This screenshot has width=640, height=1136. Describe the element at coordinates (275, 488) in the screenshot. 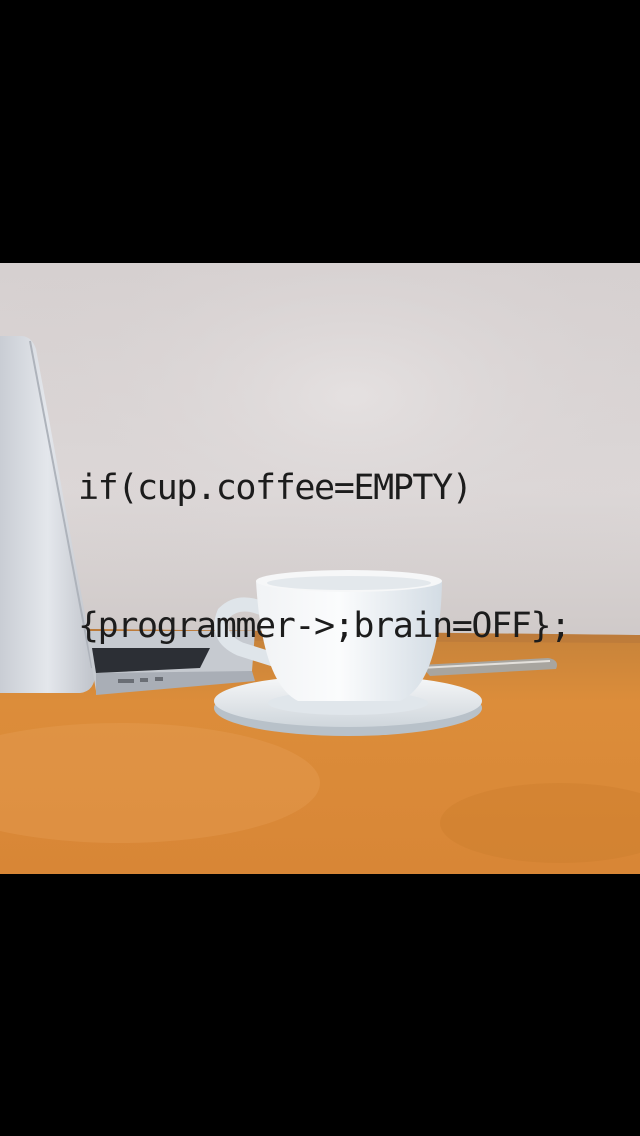

I see `code-line-1: if(cup.coffee=EMPTY)` at that location.